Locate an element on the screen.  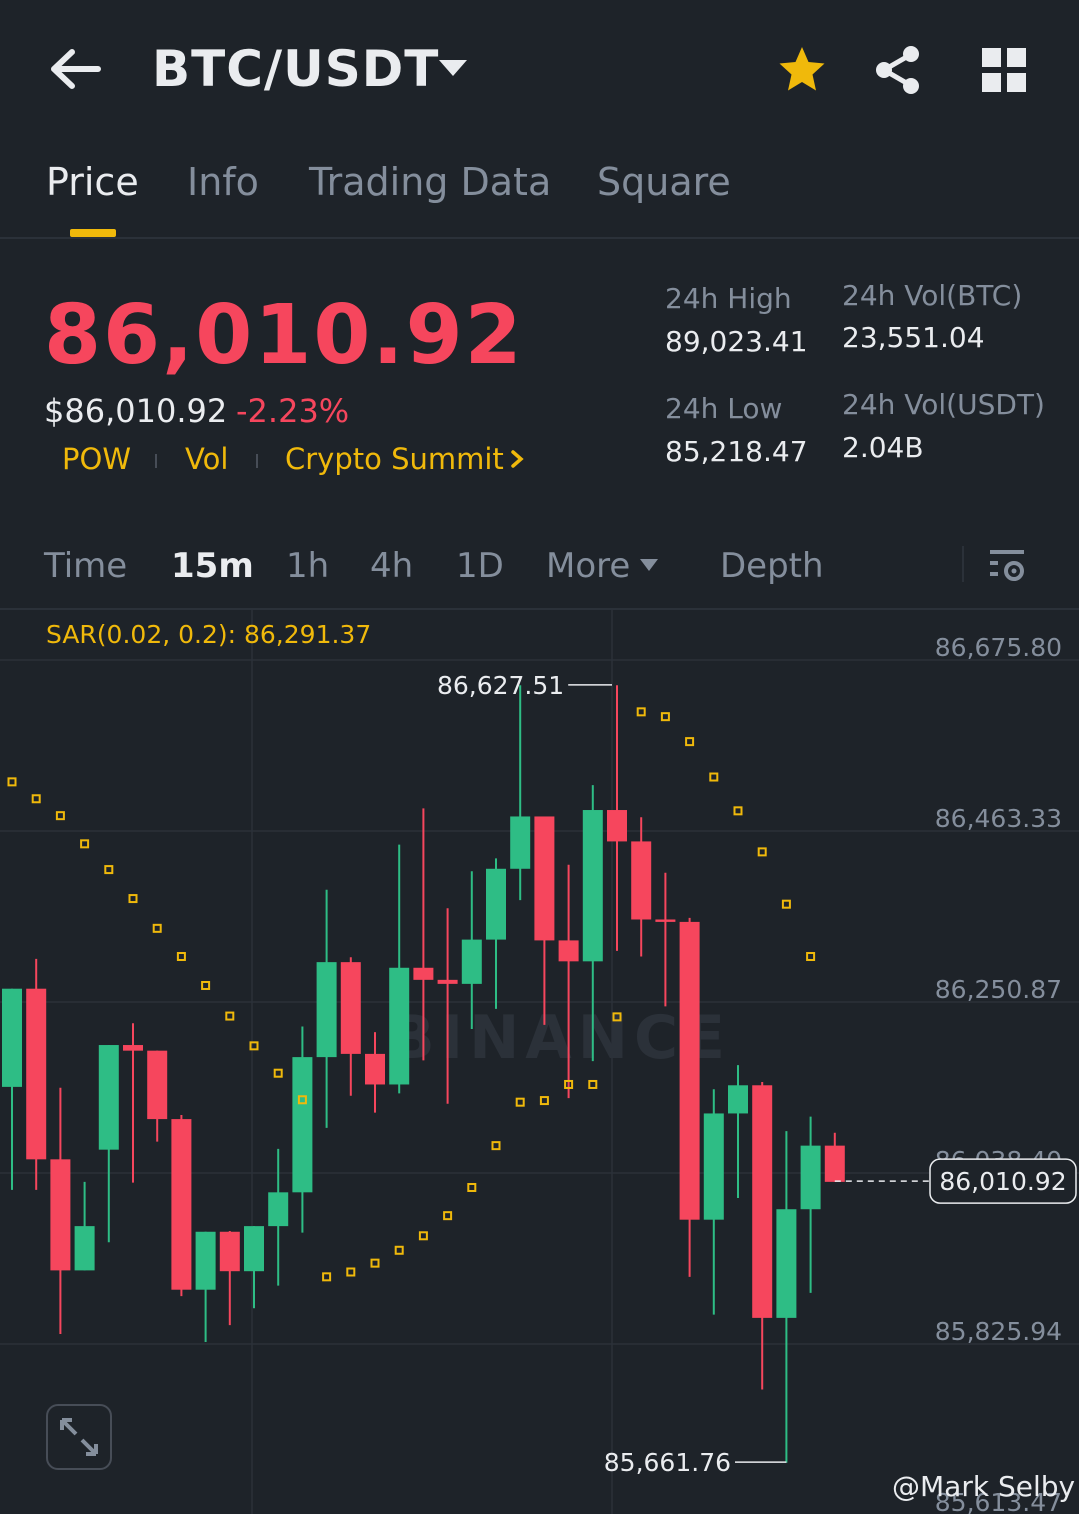
stat-low-value: 85,218.47 is located at coordinates (736, 451).